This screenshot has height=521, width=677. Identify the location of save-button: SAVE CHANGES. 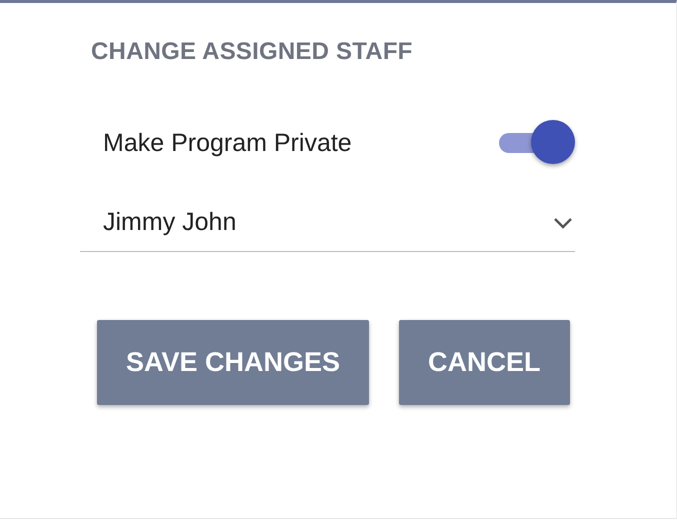
(233, 362).